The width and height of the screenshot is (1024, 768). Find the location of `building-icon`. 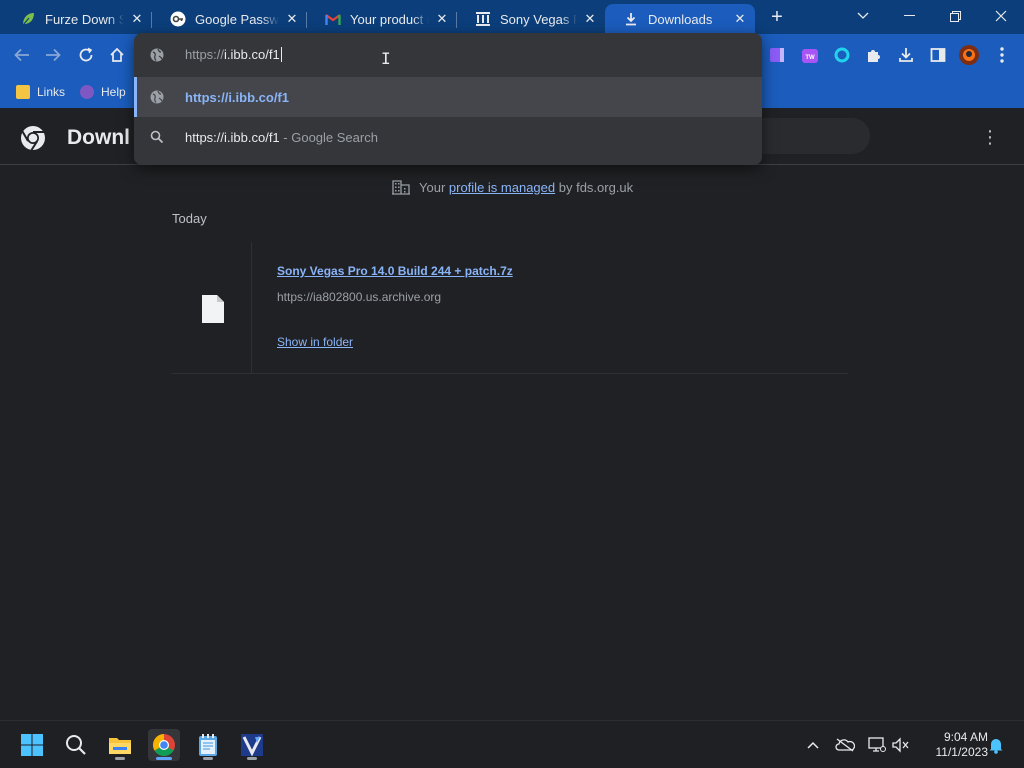

building-icon is located at coordinates (401, 187).